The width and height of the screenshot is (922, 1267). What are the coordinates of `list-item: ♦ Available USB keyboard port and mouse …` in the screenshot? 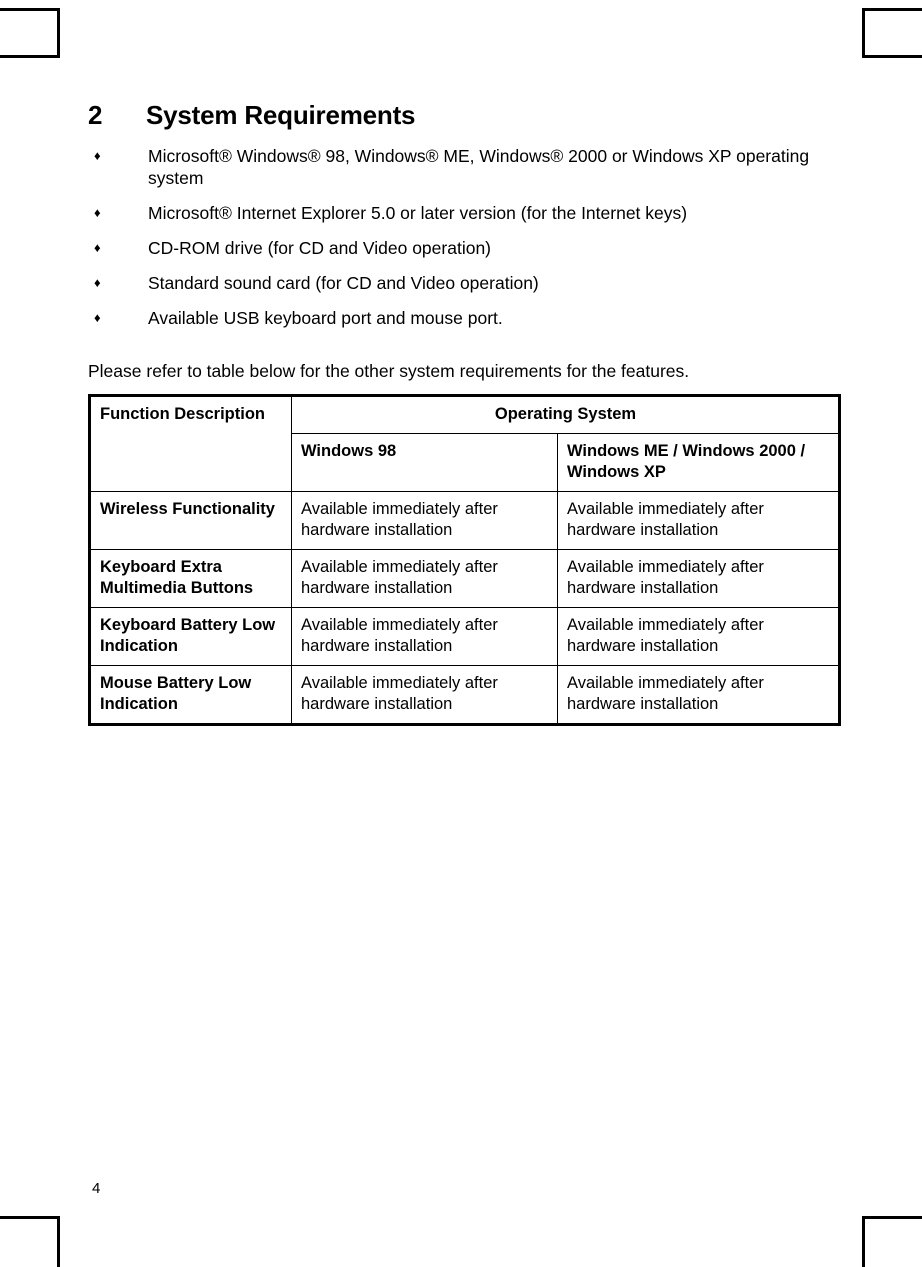 It's located at (464, 318).